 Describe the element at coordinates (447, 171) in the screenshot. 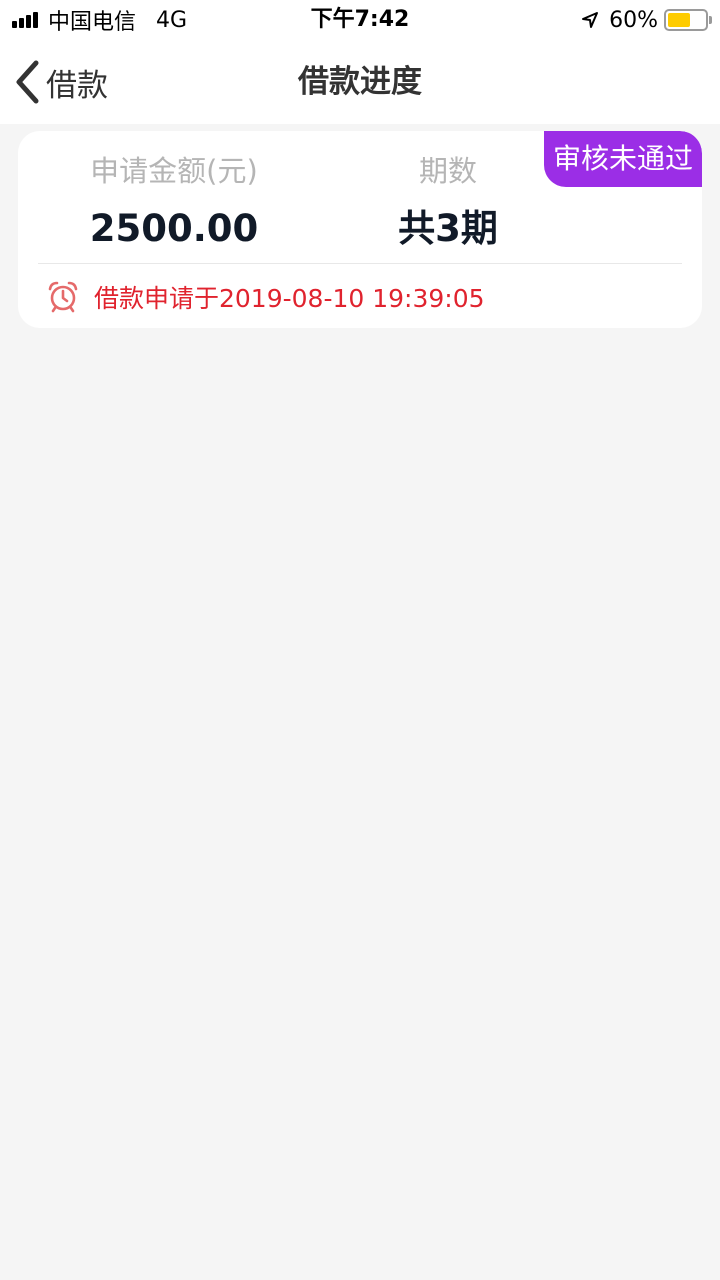

I see `term-label: 期数` at that location.